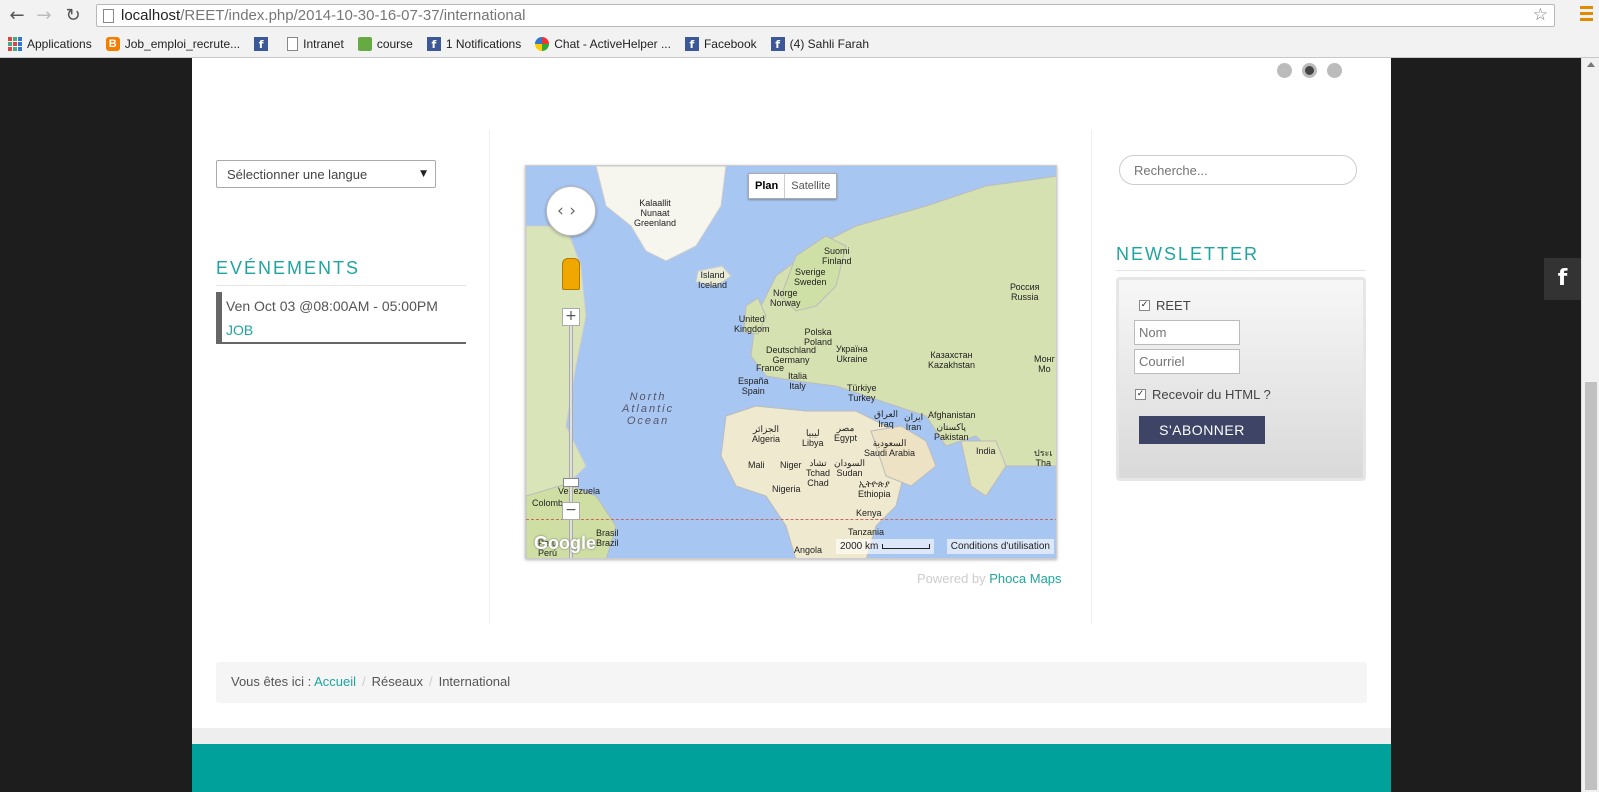 The height and width of the screenshot is (792, 1599). I want to click on map-label-mali: Mali, so click(756, 465).